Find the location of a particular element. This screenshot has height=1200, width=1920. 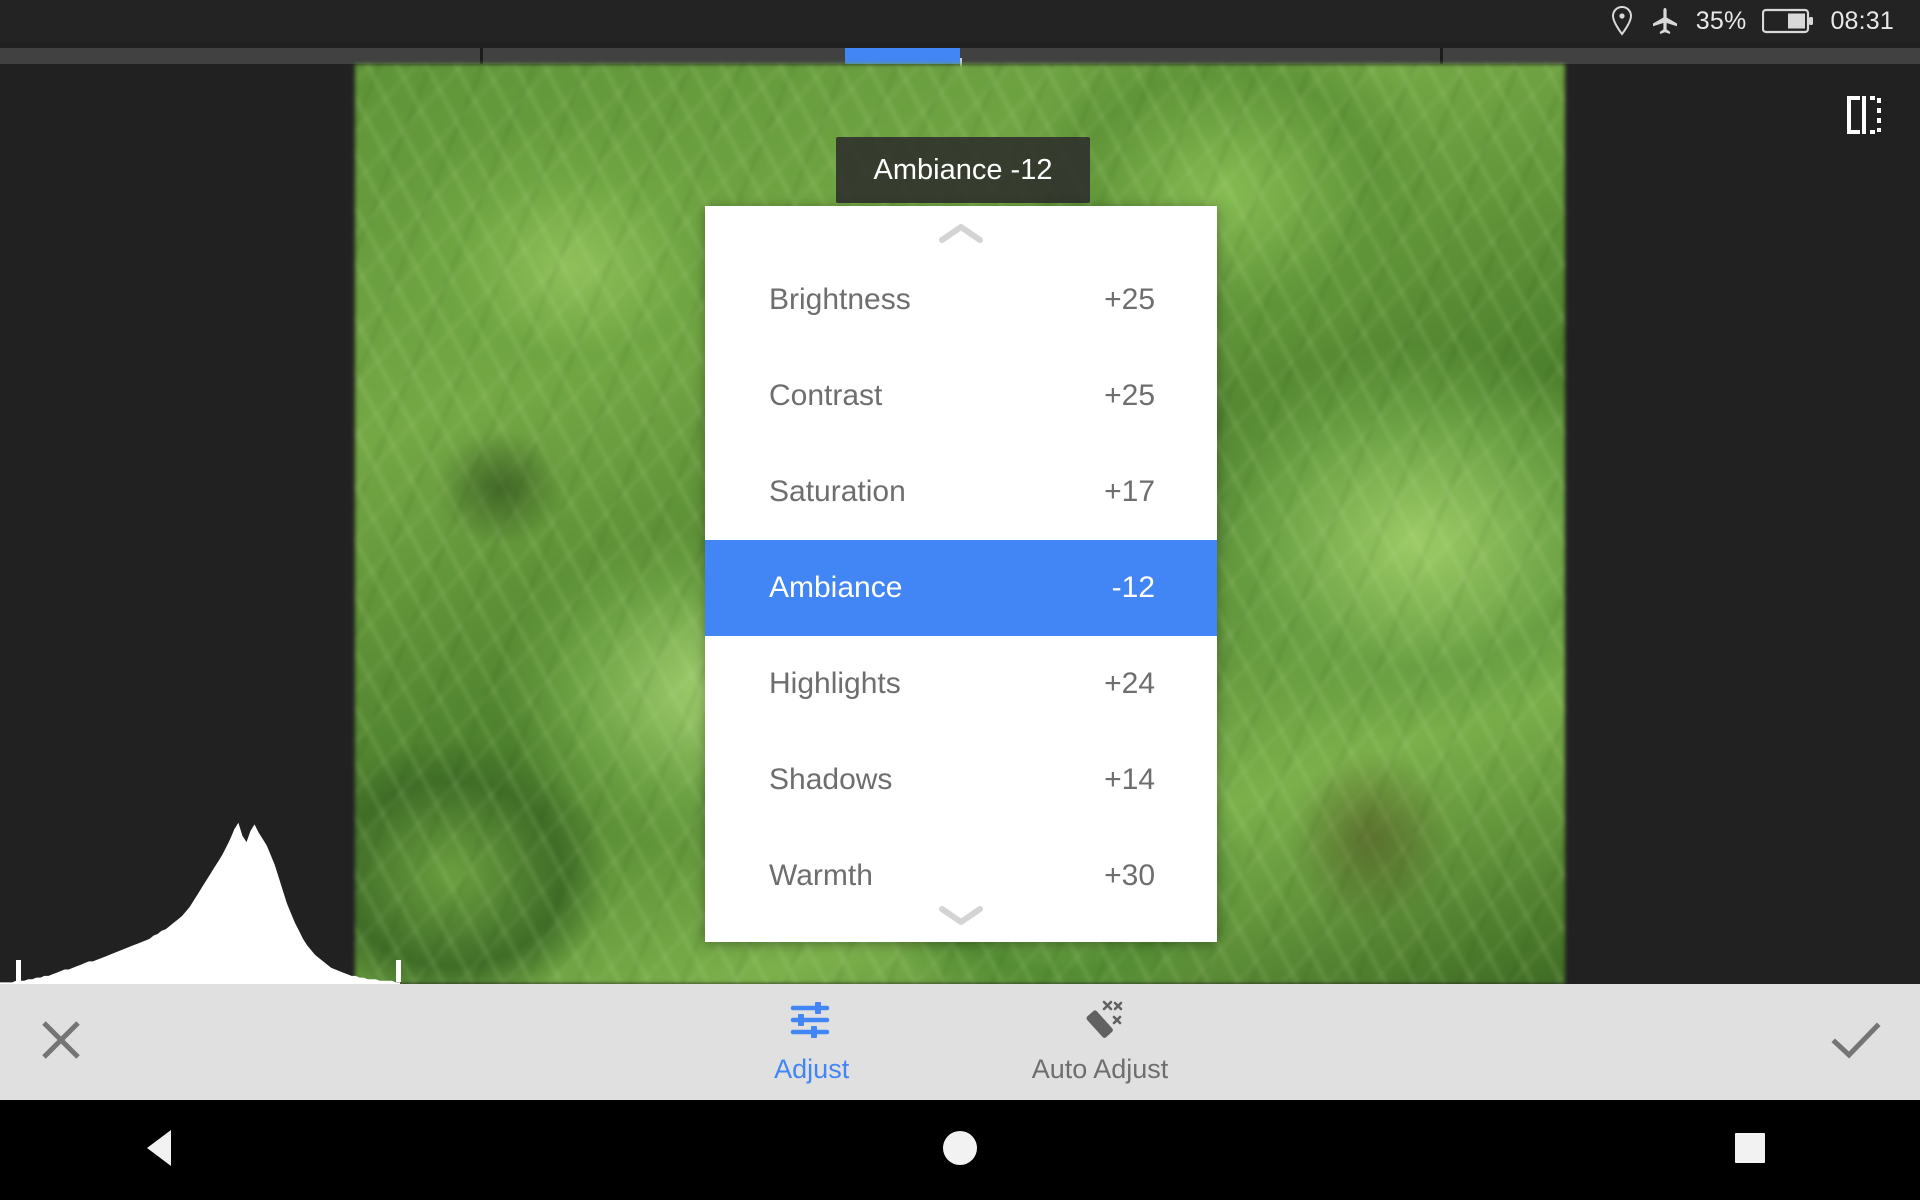

adjustment-row-label: Contrast is located at coordinates (826, 395).